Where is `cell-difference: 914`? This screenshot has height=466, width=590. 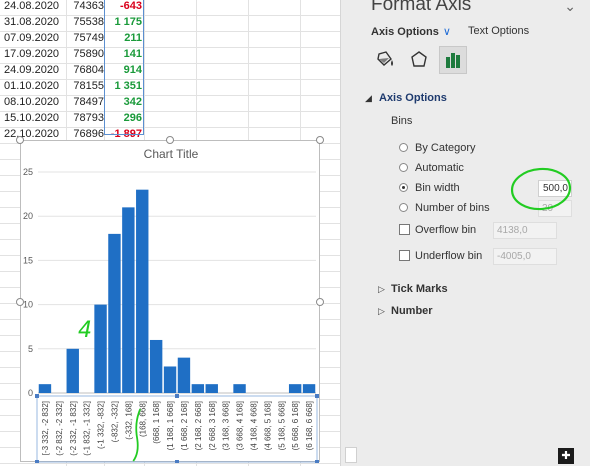 cell-difference: 914 is located at coordinates (124, 70).